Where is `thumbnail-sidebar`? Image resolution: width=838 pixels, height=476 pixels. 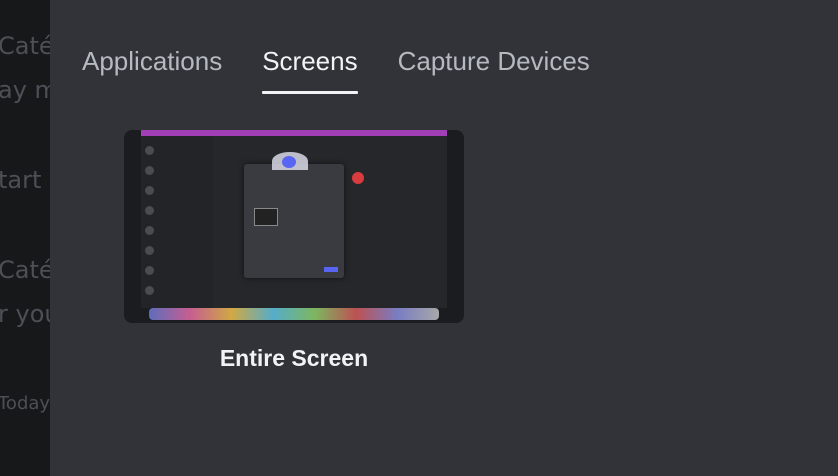 thumbnail-sidebar is located at coordinates (177, 222).